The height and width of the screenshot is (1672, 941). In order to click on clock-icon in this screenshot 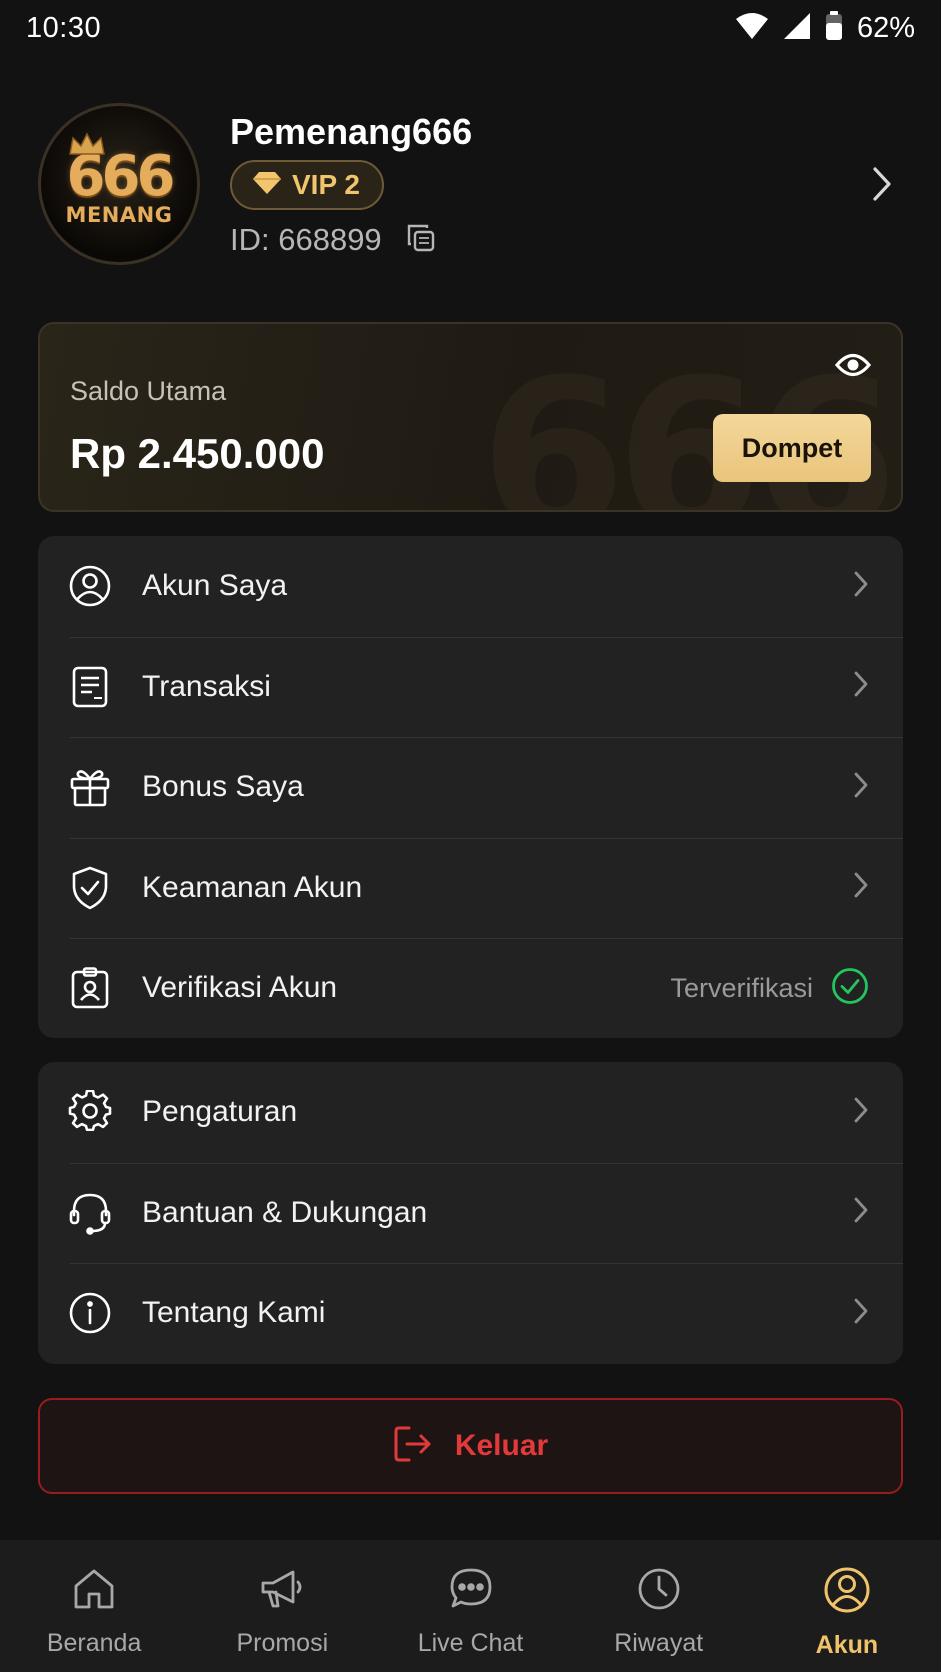, I will do `click(659, 1591)`.